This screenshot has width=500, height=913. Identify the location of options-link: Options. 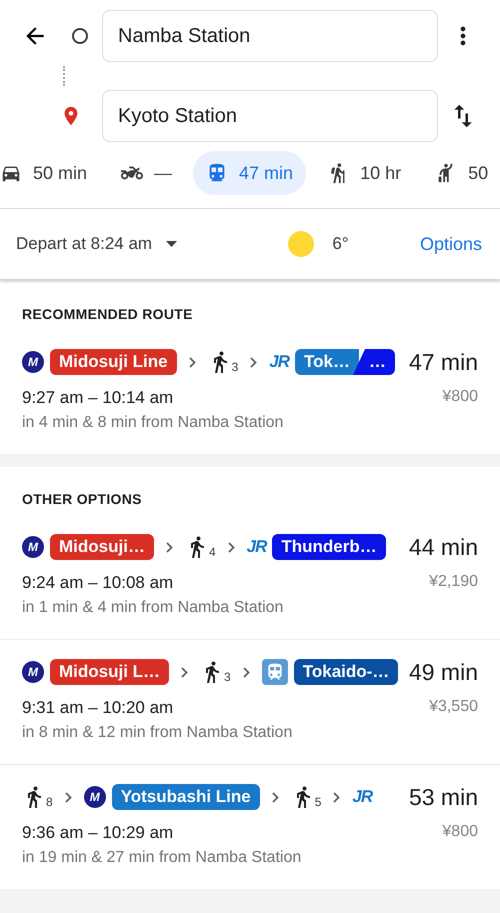
(451, 244).